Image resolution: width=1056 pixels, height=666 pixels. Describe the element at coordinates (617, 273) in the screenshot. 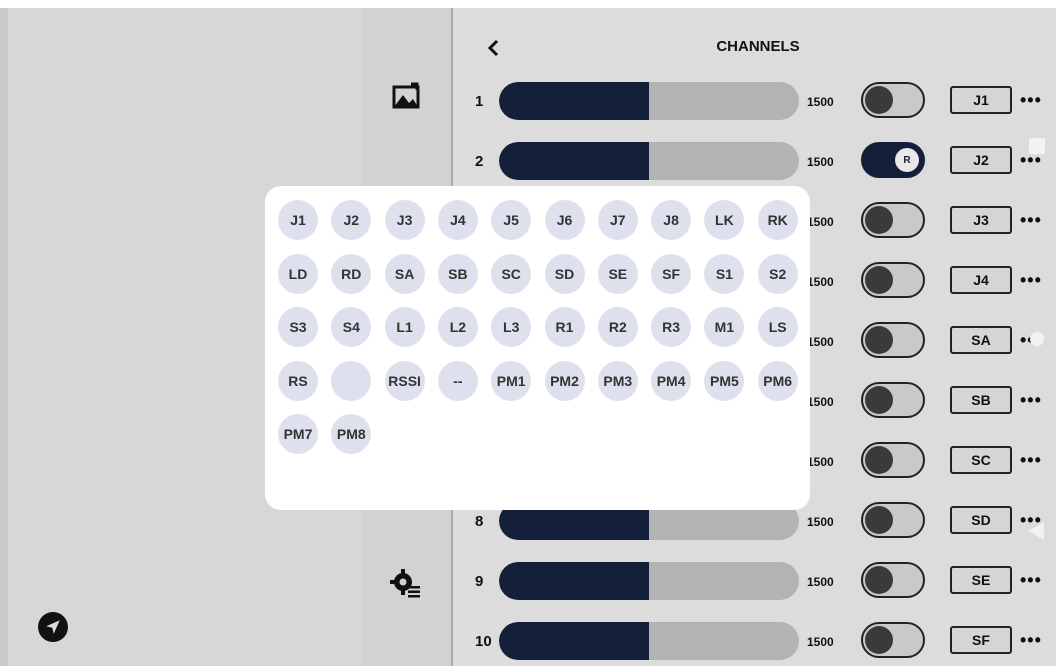

I see `switch-option-chip: SE` at that location.